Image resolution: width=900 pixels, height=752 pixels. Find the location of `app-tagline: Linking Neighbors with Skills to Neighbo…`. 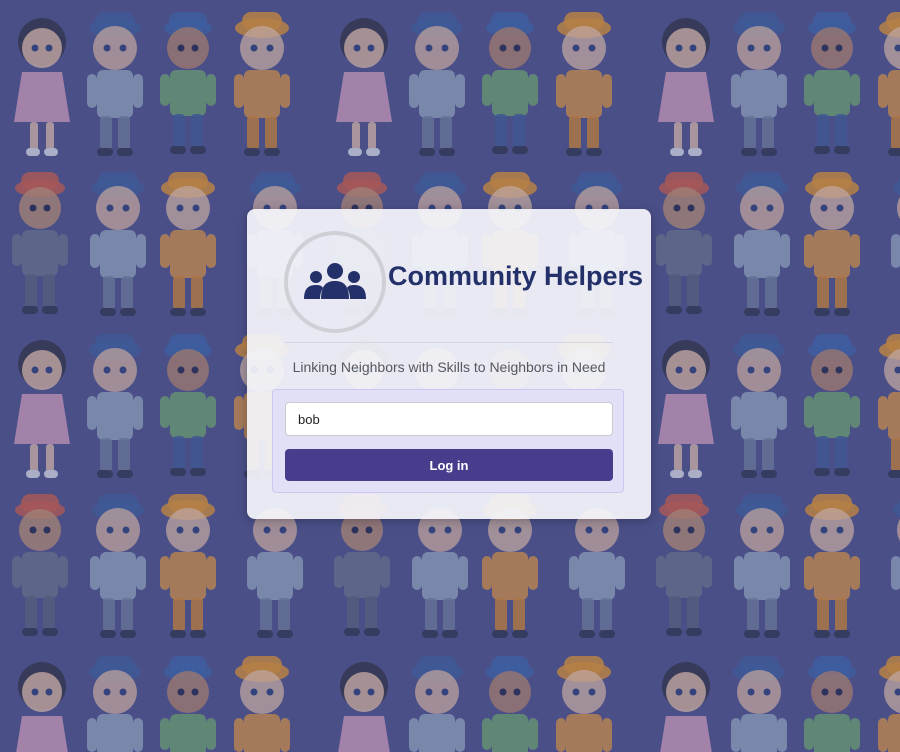

app-tagline: Linking Neighbors with Skills to Neighbo… is located at coordinates (449, 367).